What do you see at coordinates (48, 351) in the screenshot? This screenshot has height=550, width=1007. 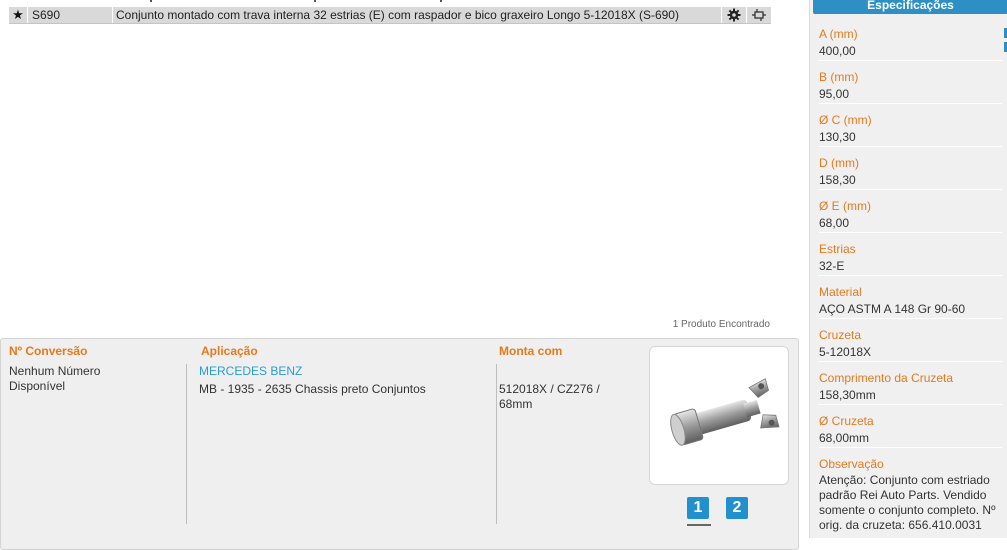 I see `conversion-header: Nº Conversão` at bounding box center [48, 351].